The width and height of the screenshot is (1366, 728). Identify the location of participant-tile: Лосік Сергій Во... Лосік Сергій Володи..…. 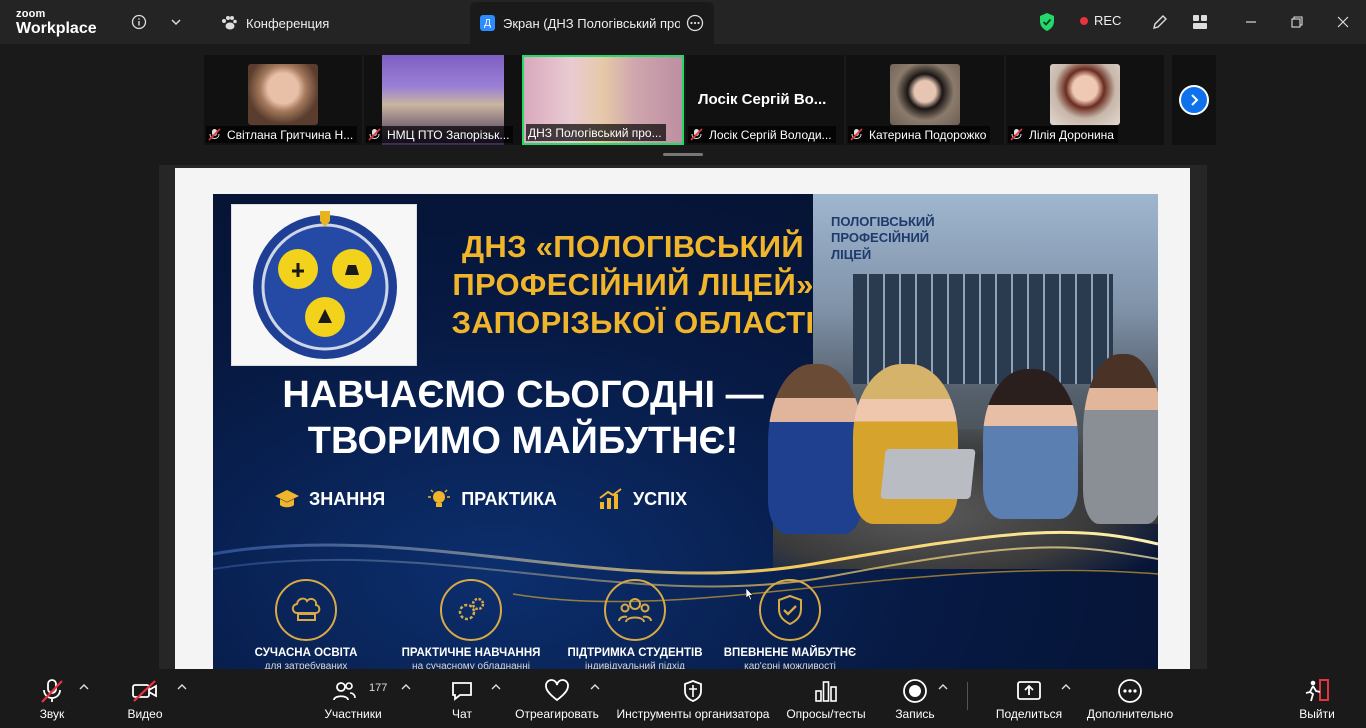
(765, 100).